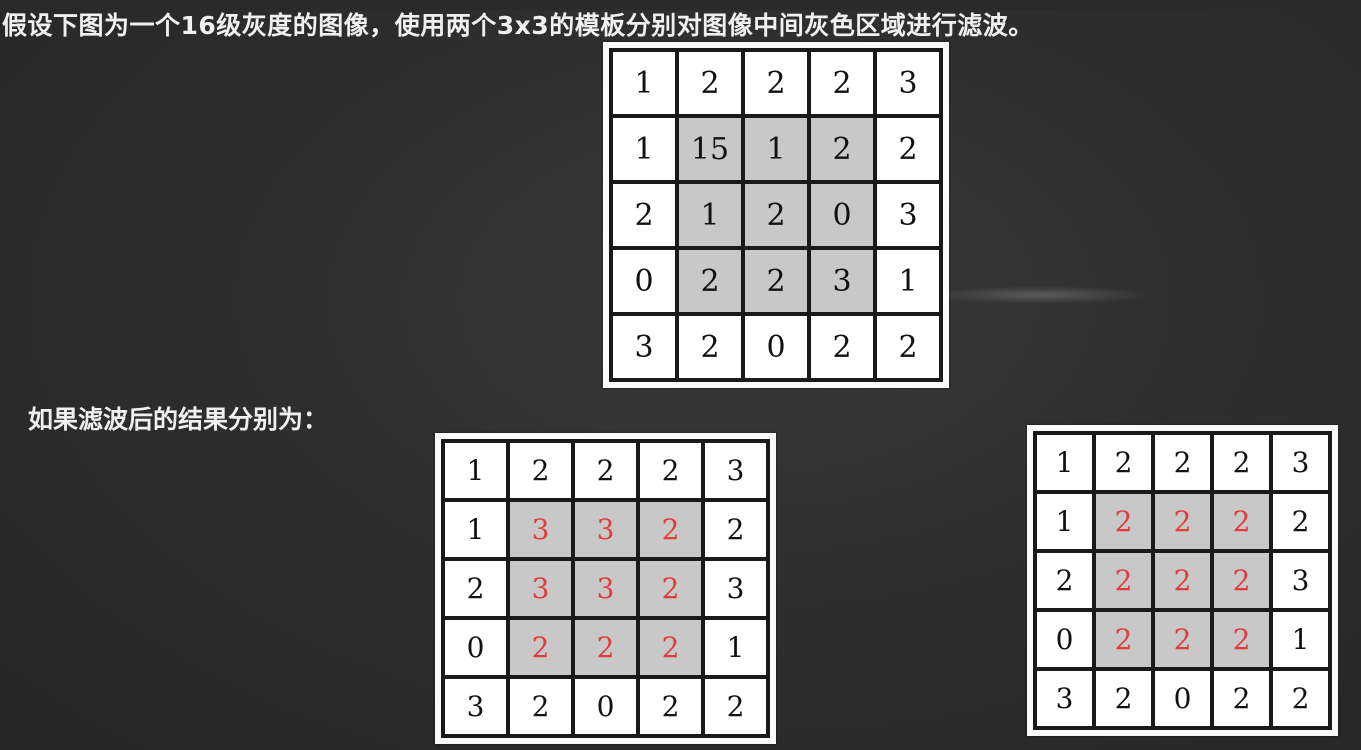 Image resolution: width=1361 pixels, height=750 pixels. I want to click on grid-row: 12222, so click(1182, 521).